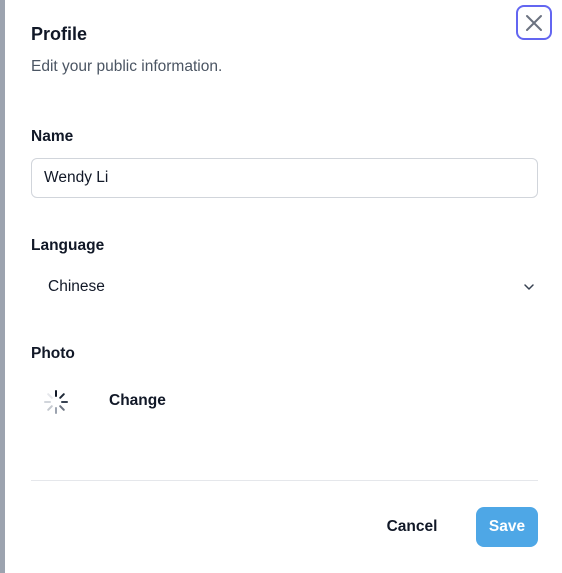 Image resolution: width=562 pixels, height=573 pixels. I want to click on change-photo-button: Change, so click(137, 401).